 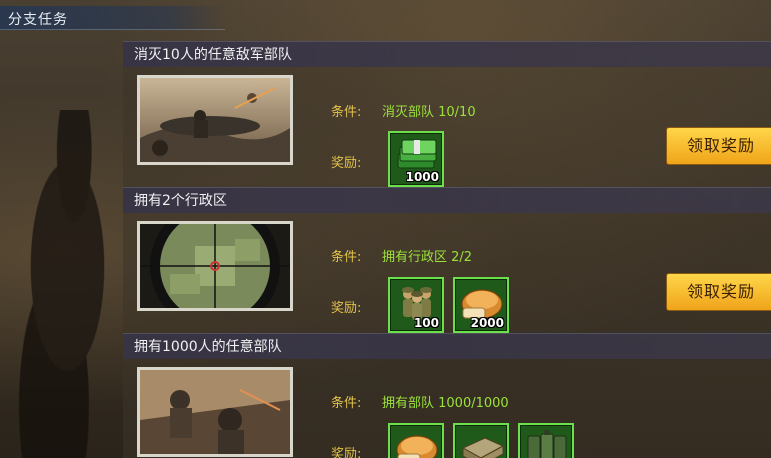 What do you see at coordinates (417, 446) in the screenshot?
I see `bread-icon` at bounding box center [417, 446].